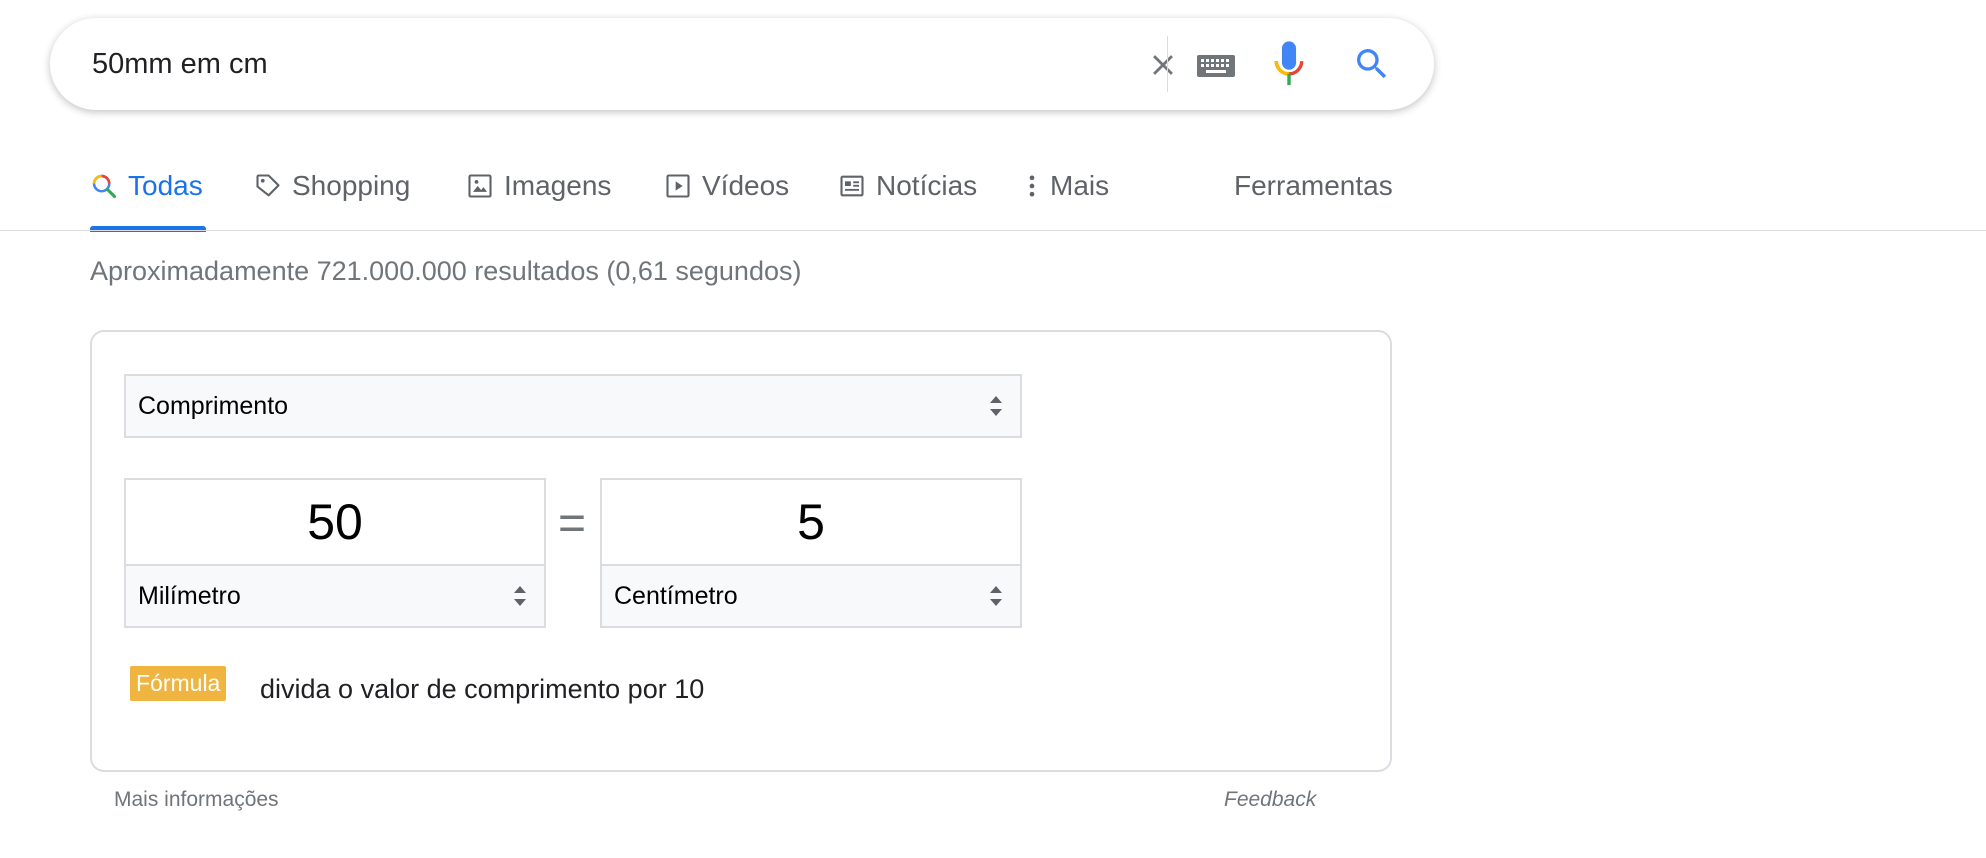 The width and height of the screenshot is (1986, 858). What do you see at coordinates (1289, 64) in the screenshot?
I see `microphone-icon` at bounding box center [1289, 64].